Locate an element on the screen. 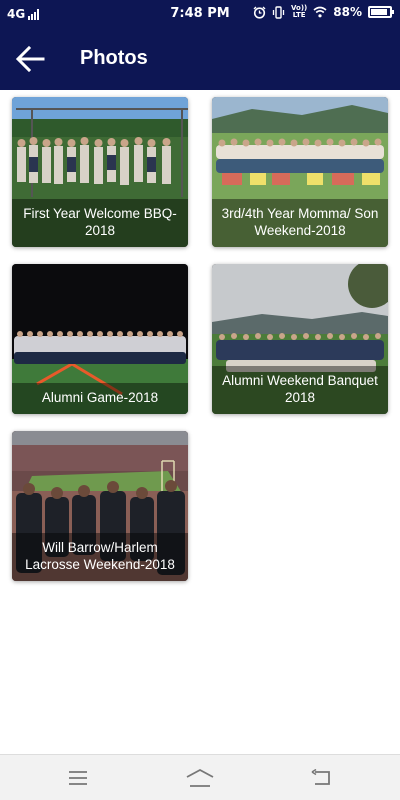  home-button is located at coordinates (200, 778).